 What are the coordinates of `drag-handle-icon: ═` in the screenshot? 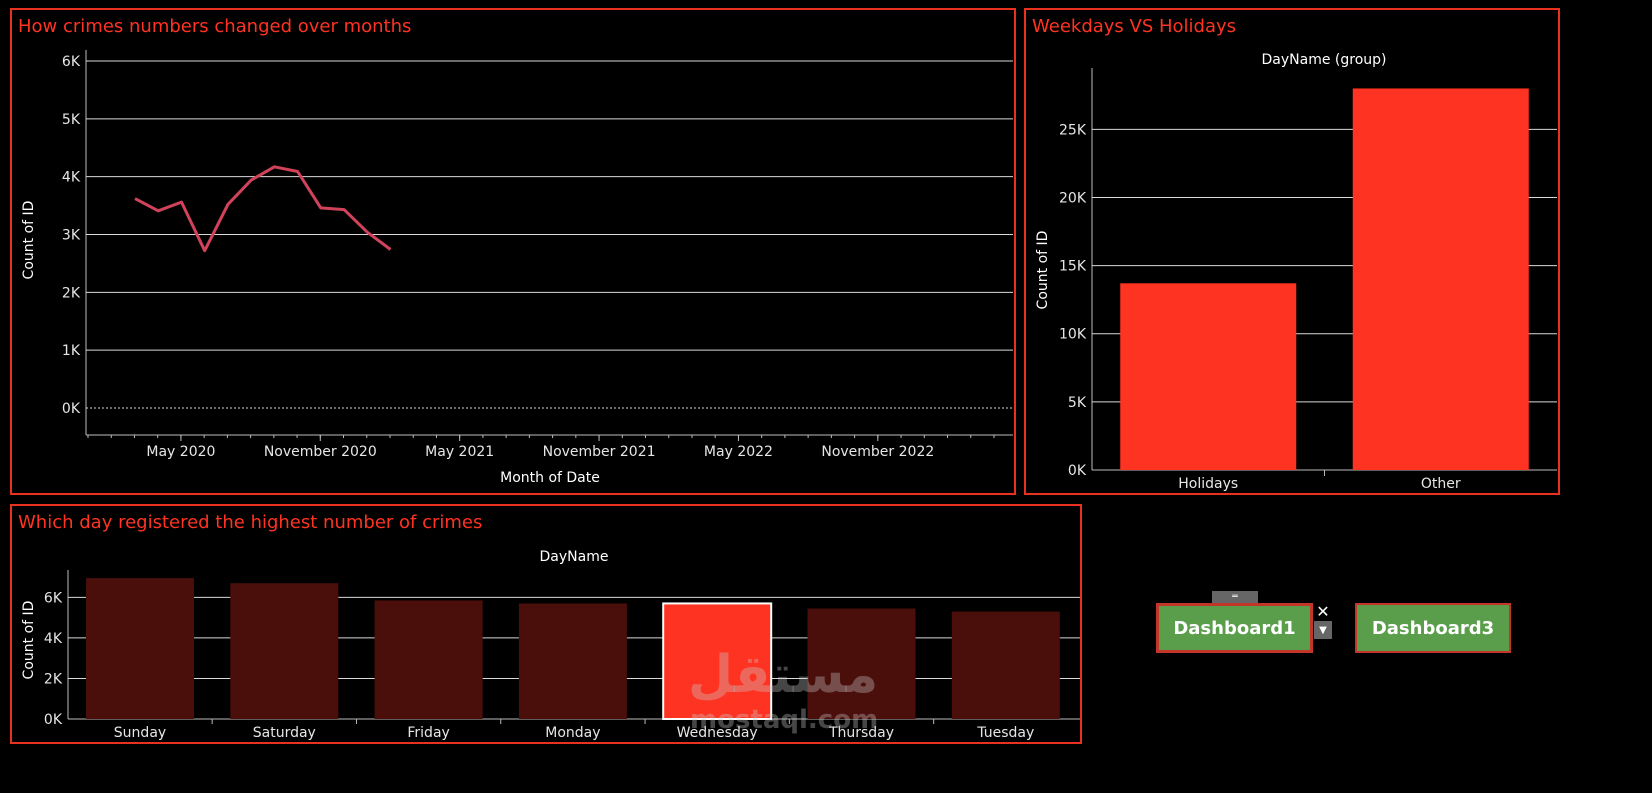 It's located at (1235, 596).